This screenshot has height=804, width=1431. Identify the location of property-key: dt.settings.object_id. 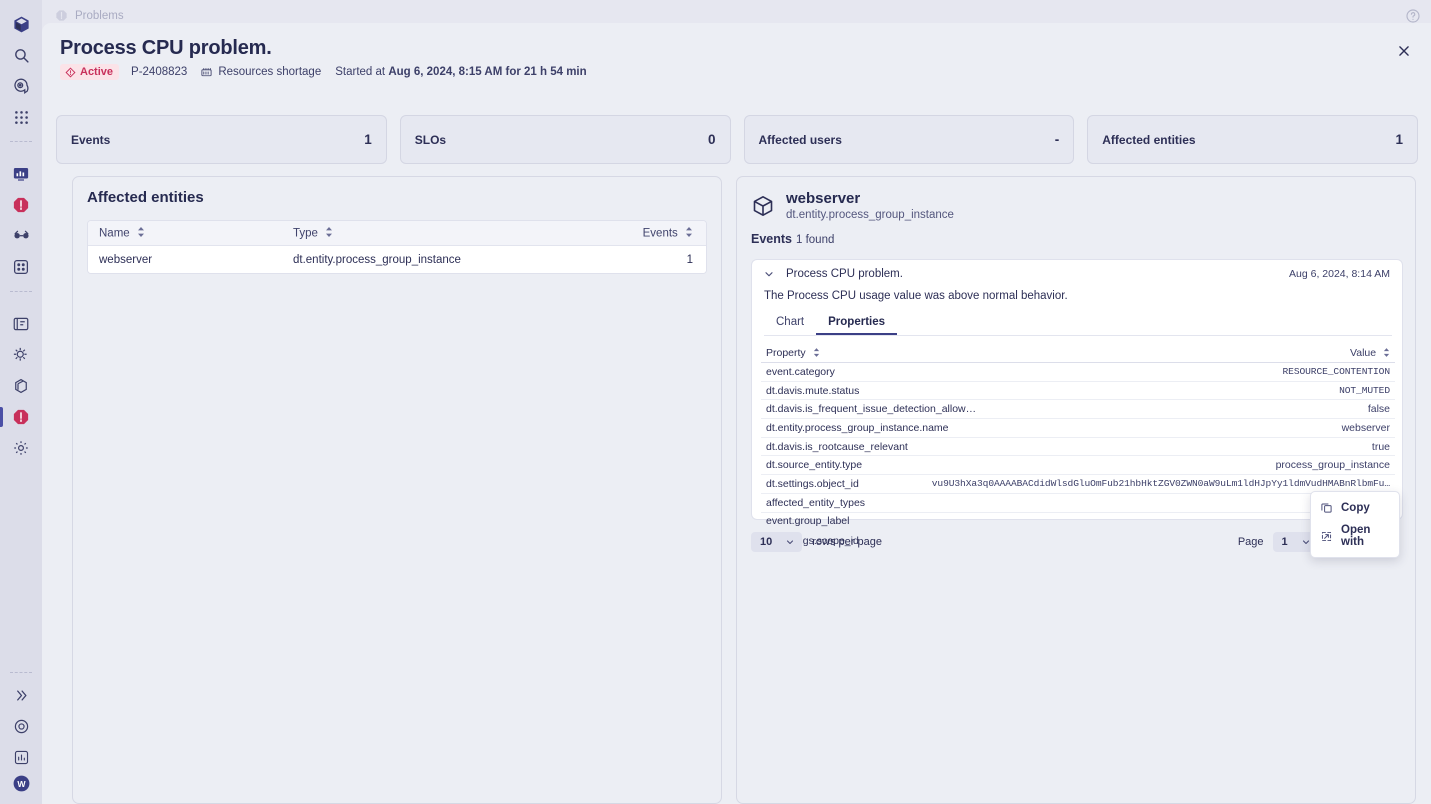
(812, 483).